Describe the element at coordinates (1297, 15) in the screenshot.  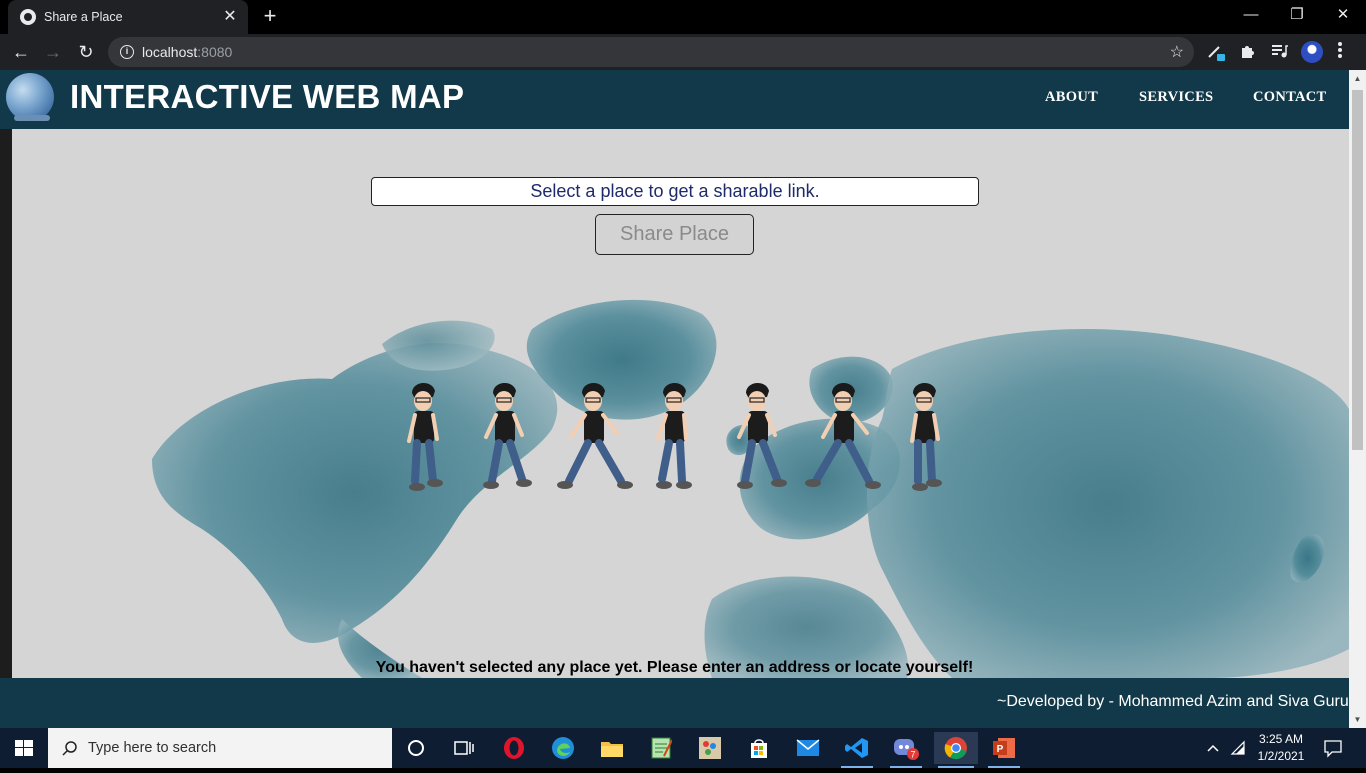
I see `restore-button: ❐` at that location.